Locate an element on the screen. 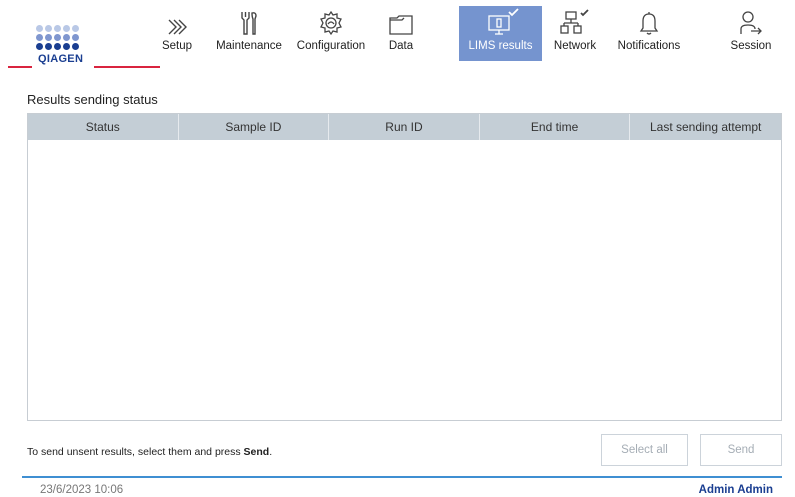 This screenshot has height=497, width=795. column-header-run-id: Run ID is located at coordinates (404, 127).